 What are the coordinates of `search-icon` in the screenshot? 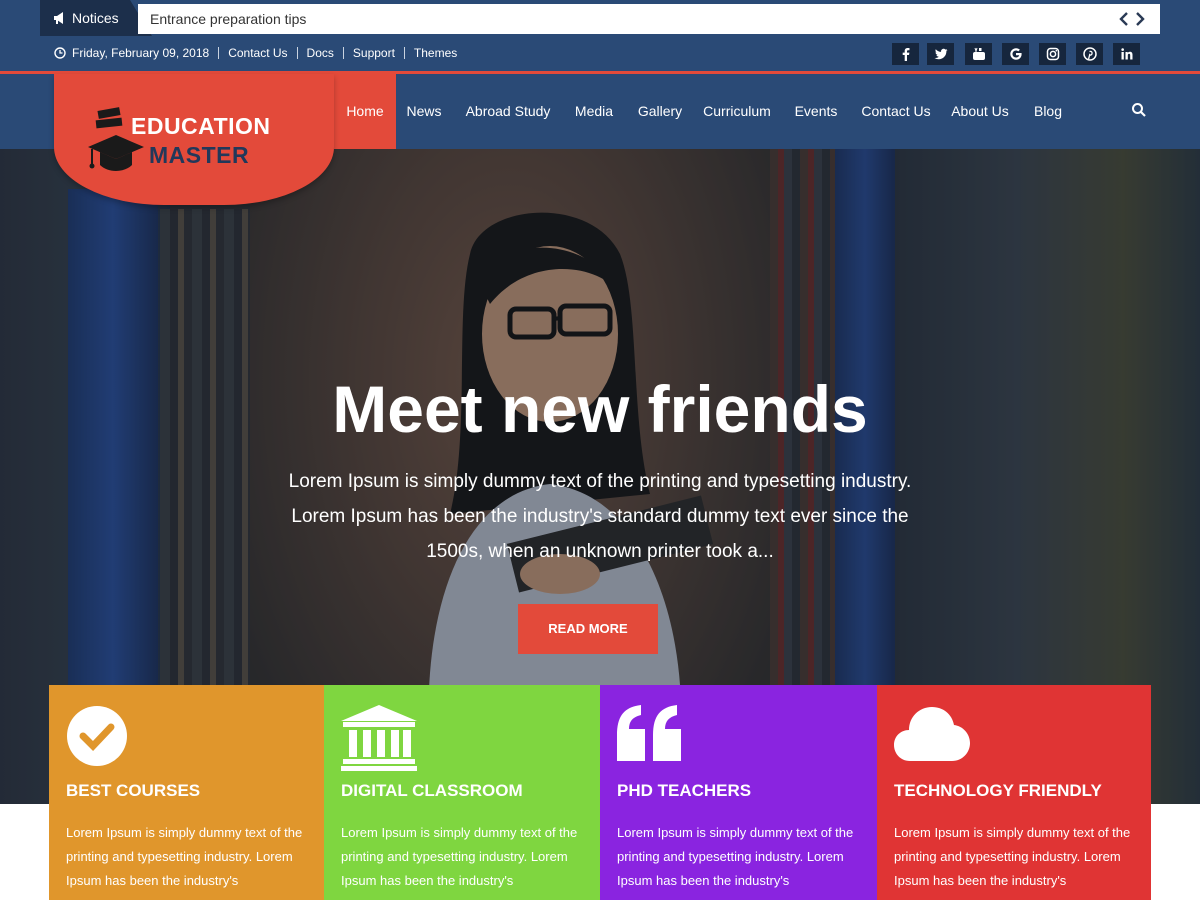 It's located at (1139, 110).